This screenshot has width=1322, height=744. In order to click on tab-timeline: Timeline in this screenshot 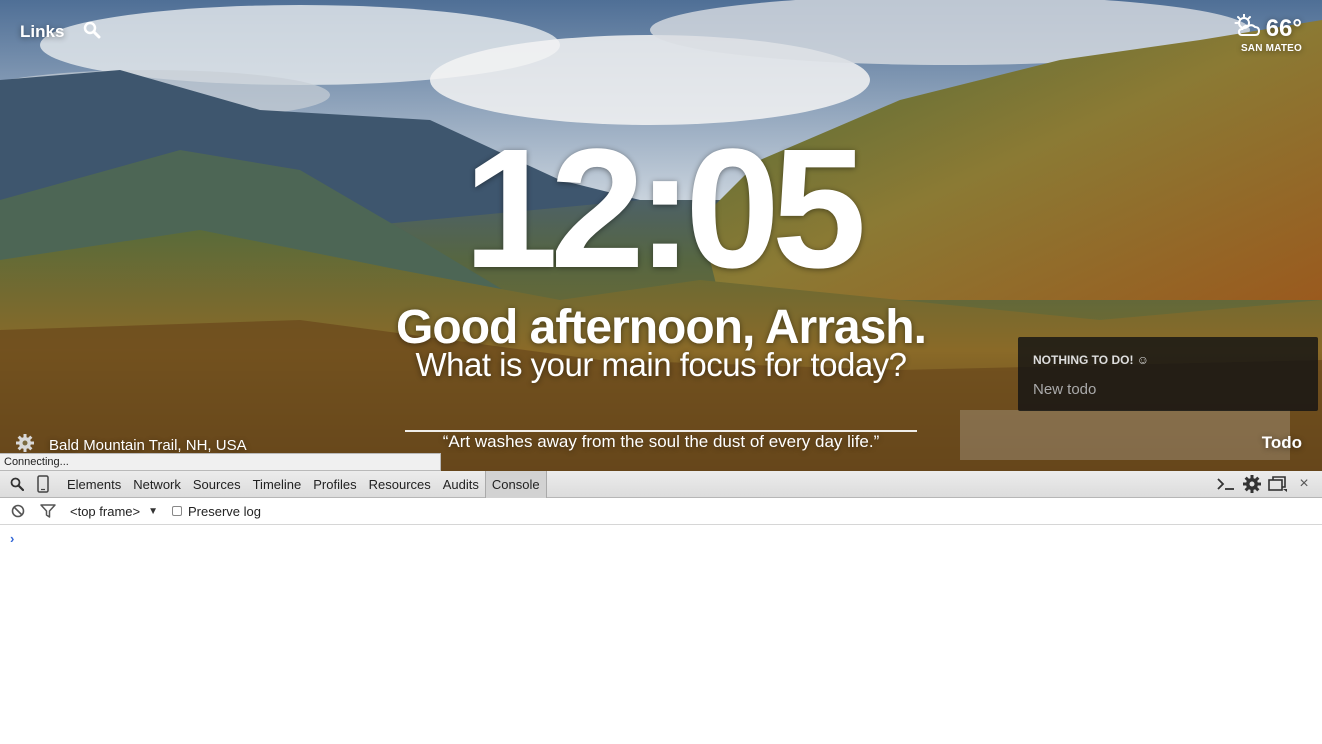, I will do `click(277, 484)`.